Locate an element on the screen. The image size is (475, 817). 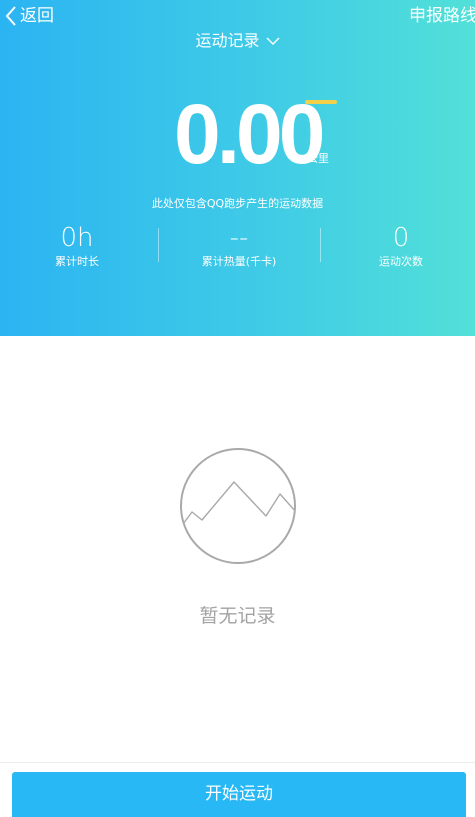
record-type-selector: 运动记录 is located at coordinates (237, 41).